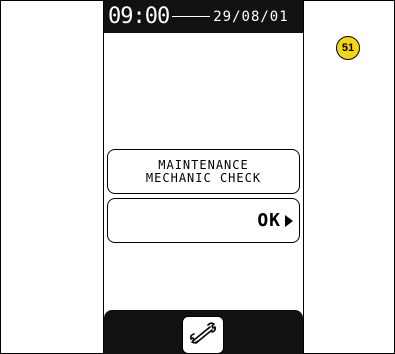  What do you see at coordinates (203, 220) in the screenshot?
I see `ok-button: OK` at bounding box center [203, 220].